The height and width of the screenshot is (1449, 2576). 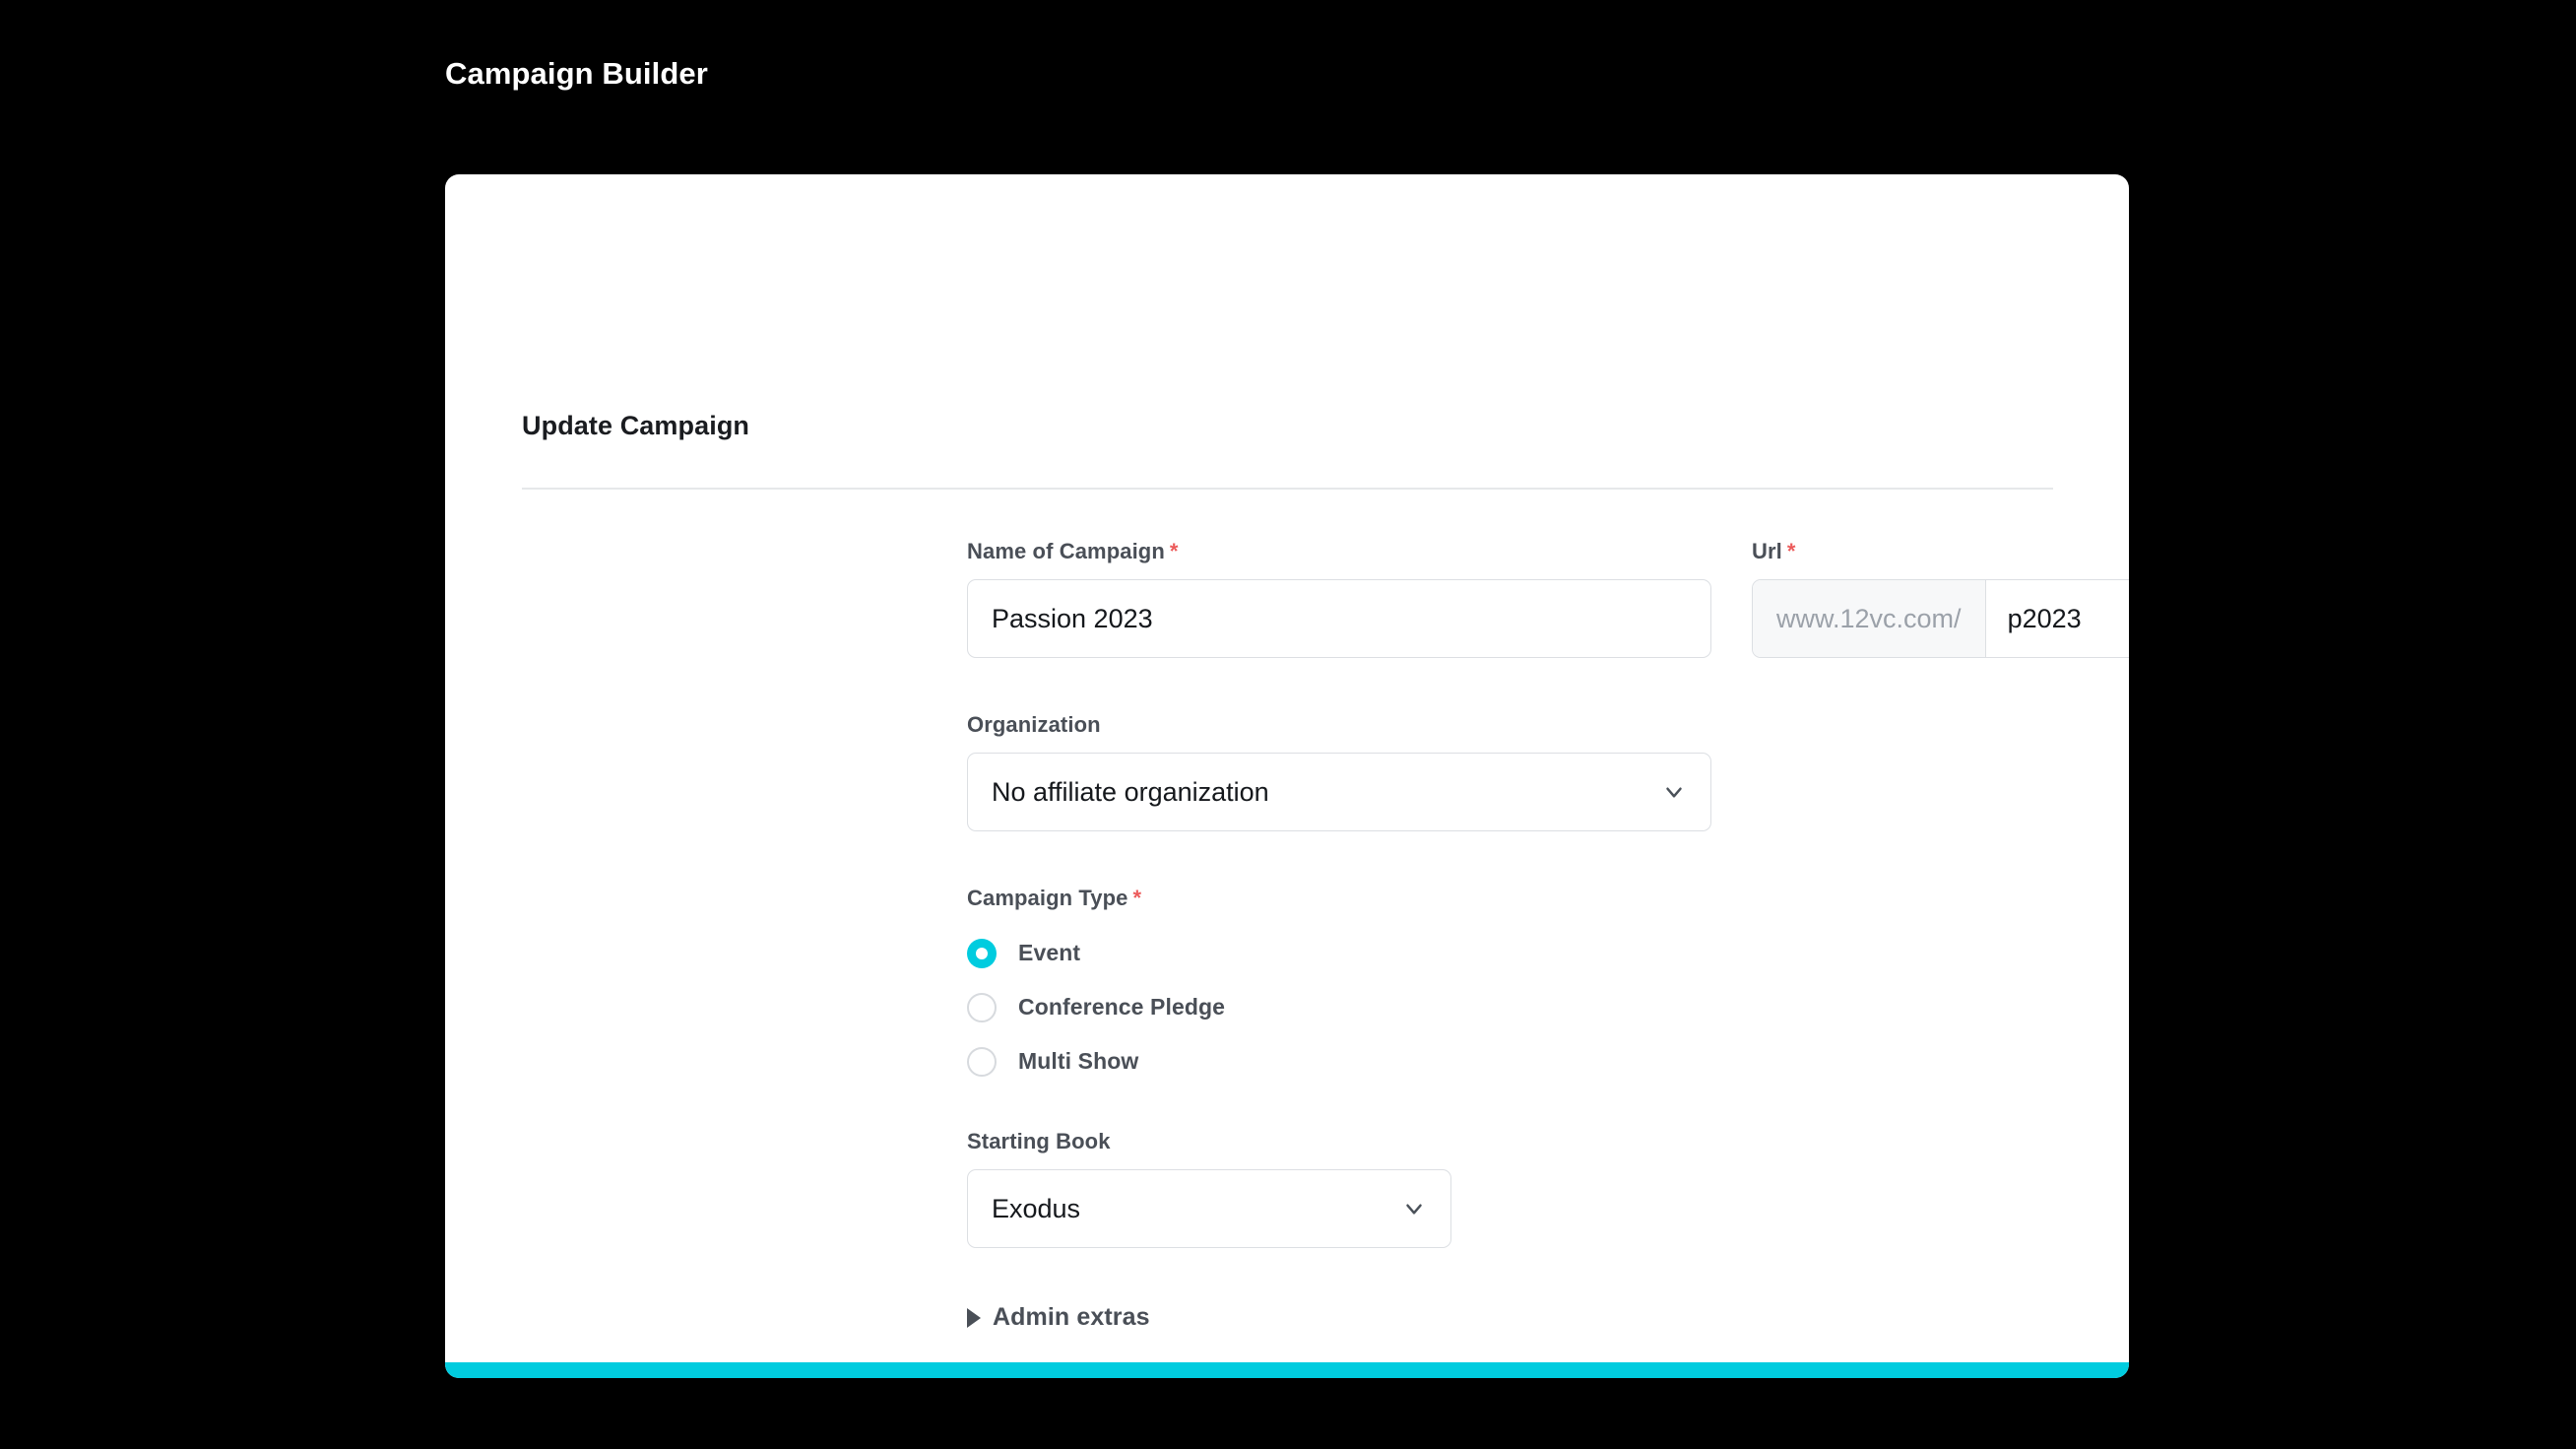 I want to click on organization-selected-value: No affiliate organization, so click(x=1130, y=791).